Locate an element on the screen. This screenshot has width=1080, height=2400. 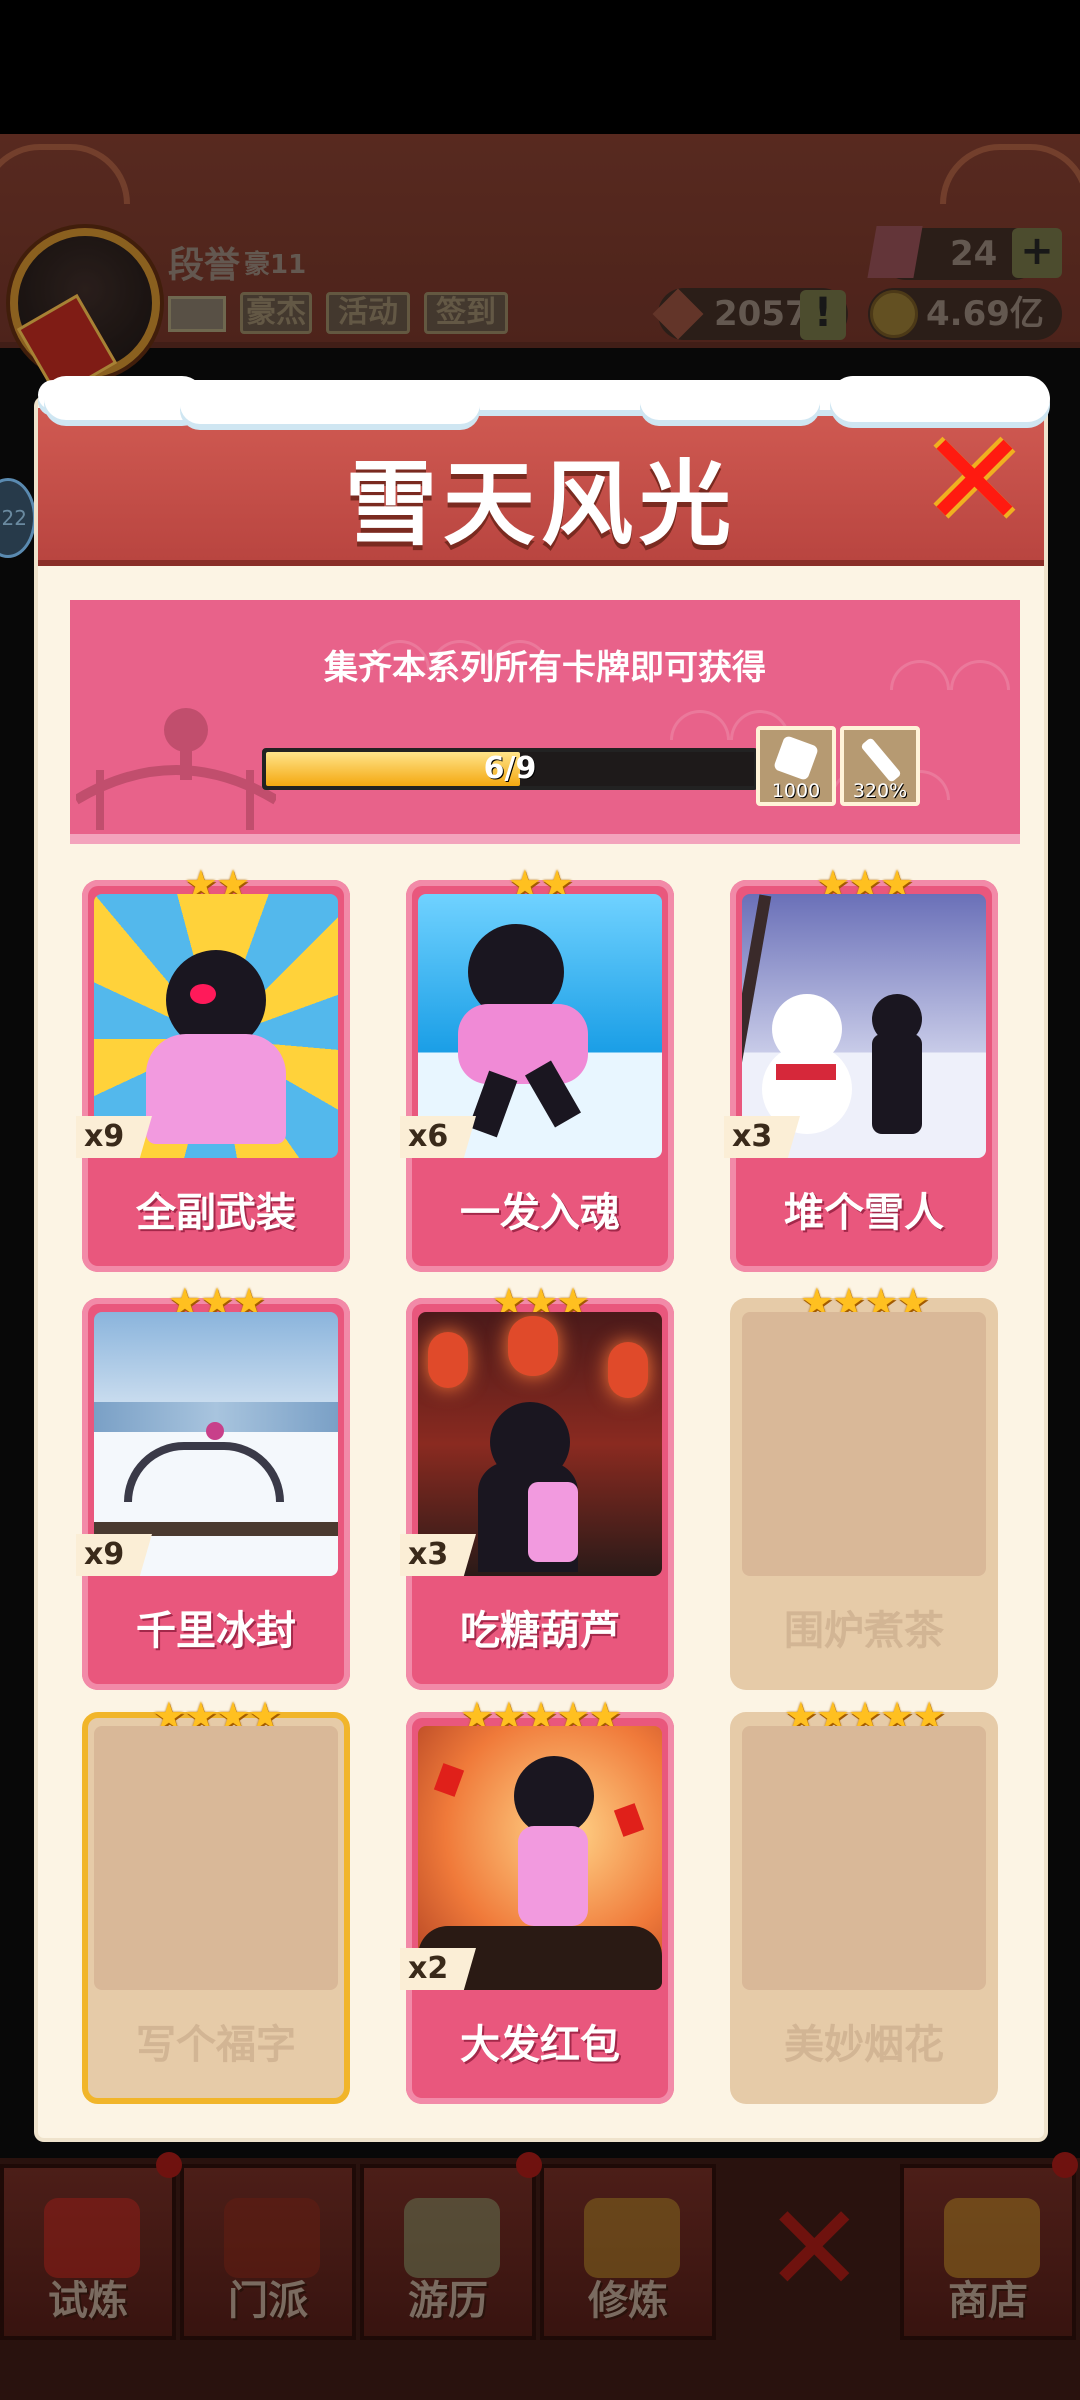
card-name: 堆个雪人 is located at coordinates (864, 1213).